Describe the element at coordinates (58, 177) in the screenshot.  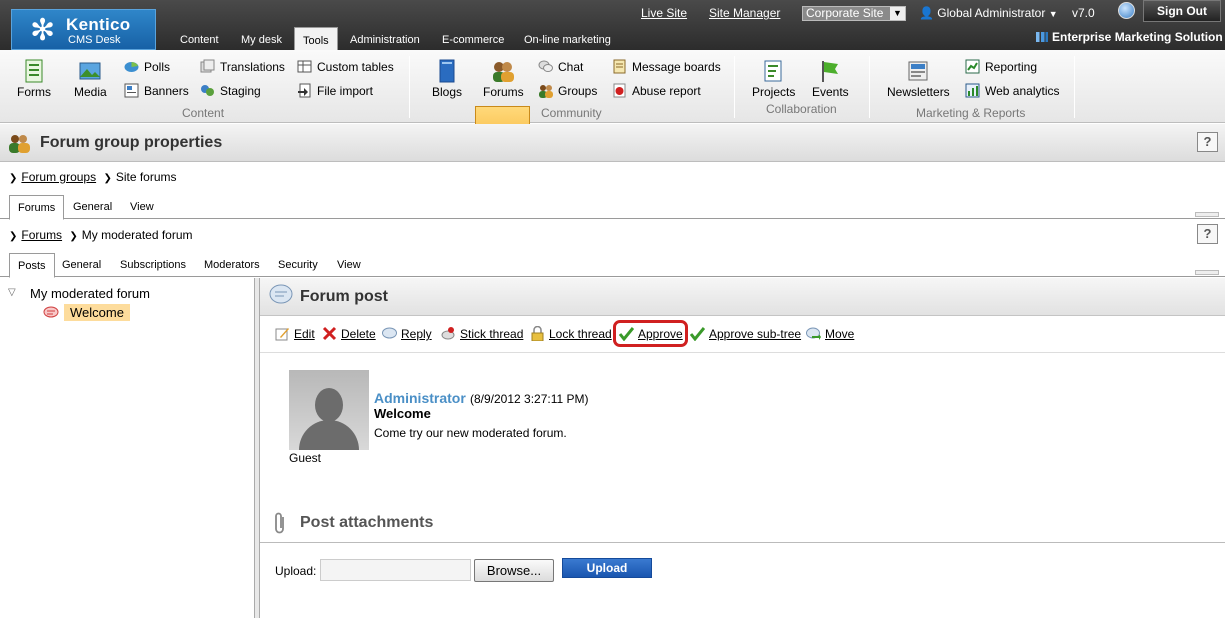
I see `breadcrumb-forum-groups-link: Forum groups` at that location.